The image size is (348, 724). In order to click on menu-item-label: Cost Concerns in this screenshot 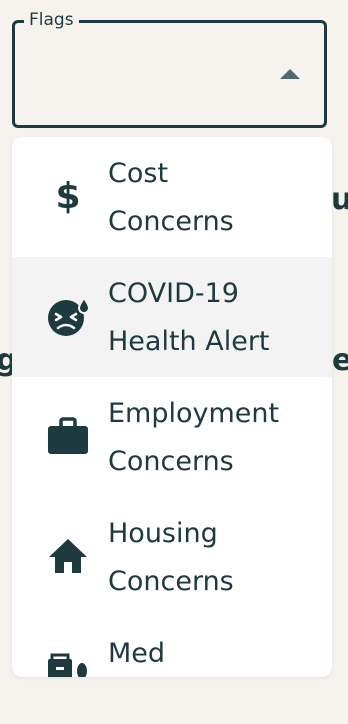, I will do `click(171, 197)`.